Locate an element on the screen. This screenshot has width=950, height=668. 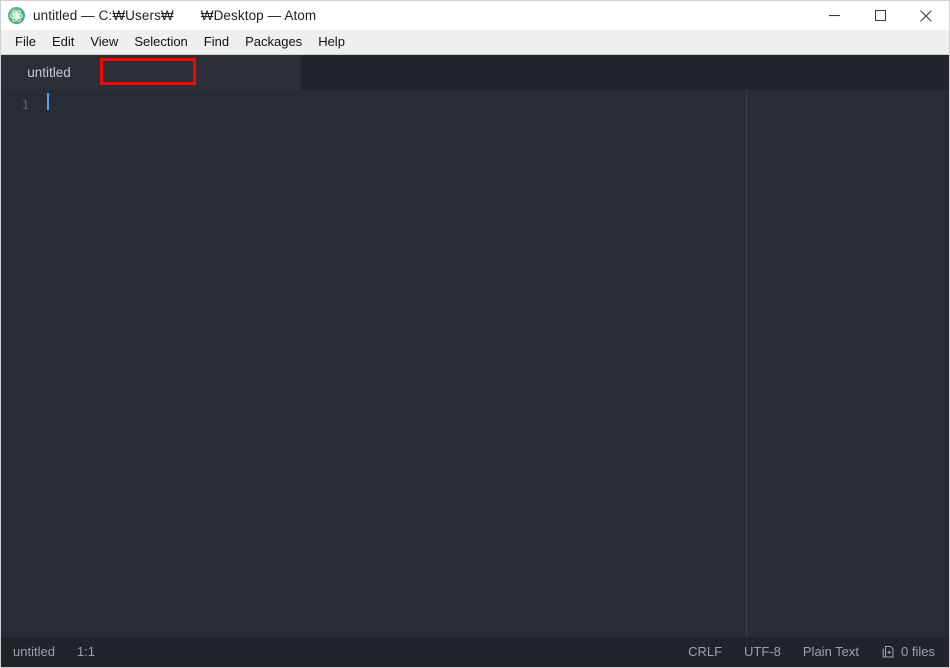
window-controls is located at coordinates (880, 15).